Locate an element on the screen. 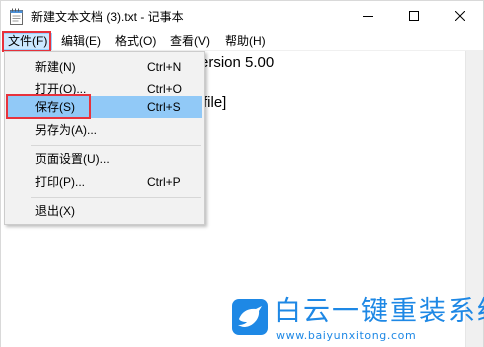 This screenshot has height=347, width=484. menu-item-label: 退出(X) is located at coordinates (55, 211).